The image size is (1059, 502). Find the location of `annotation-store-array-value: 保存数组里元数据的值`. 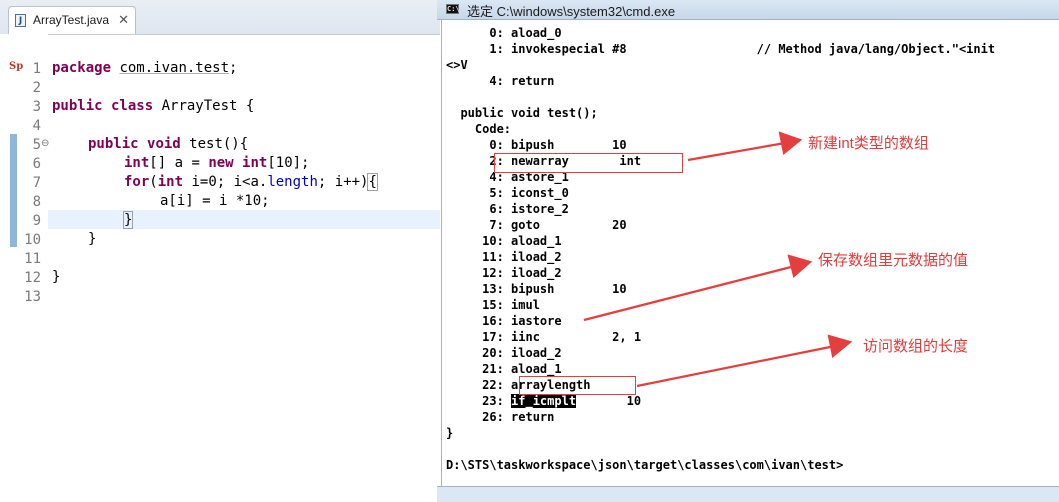

annotation-store-array-value: 保存数组里元数据的值 is located at coordinates (893, 260).